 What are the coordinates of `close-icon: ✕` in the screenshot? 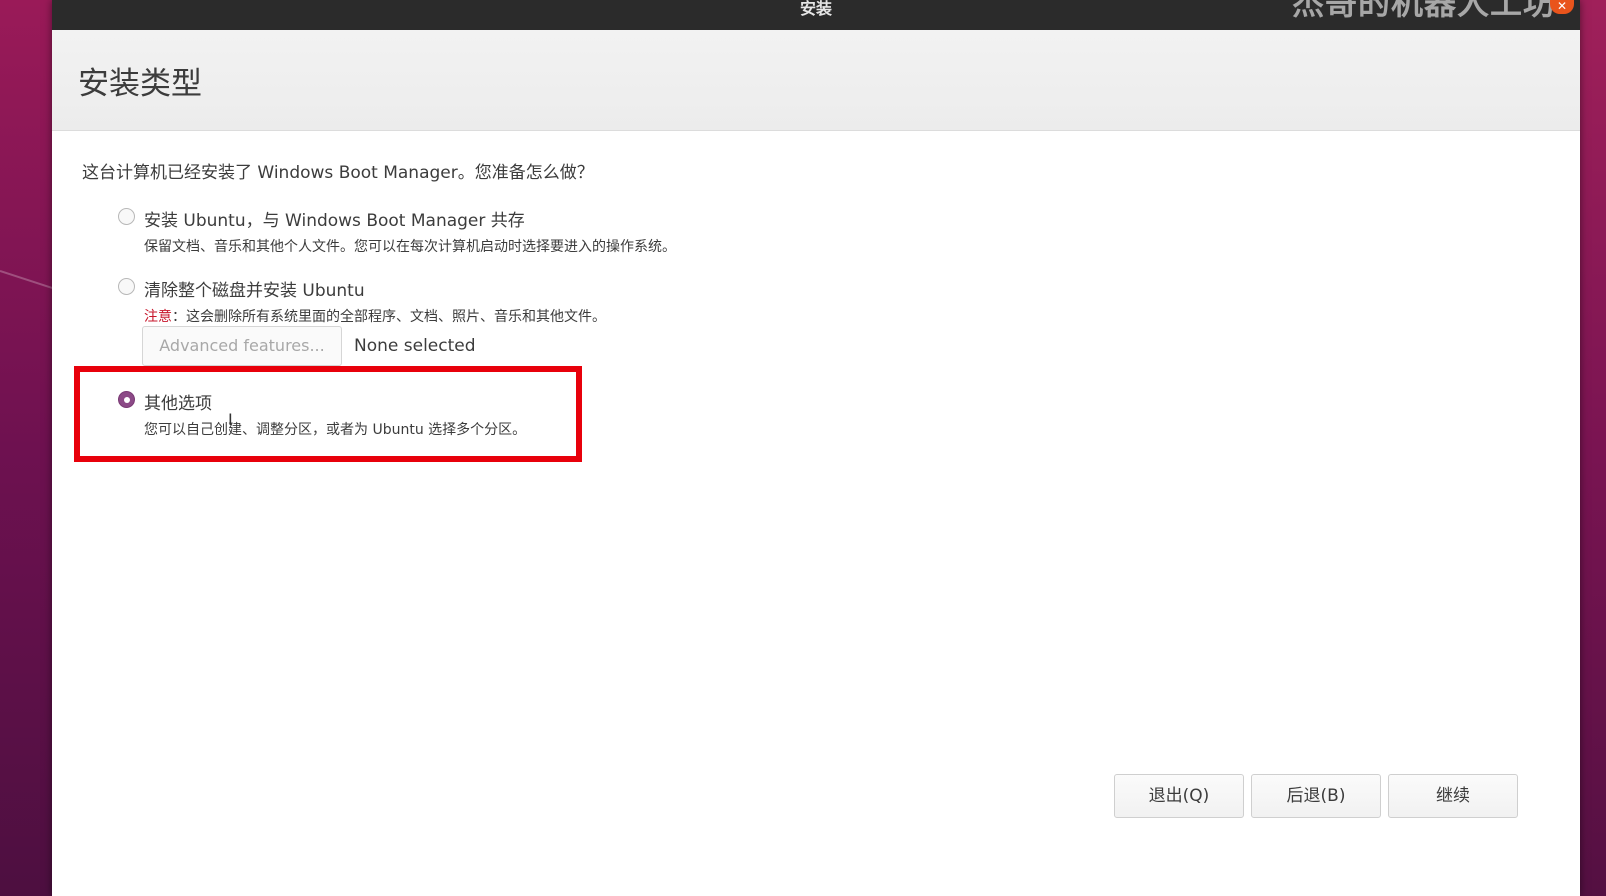 It's located at (1562, 7).